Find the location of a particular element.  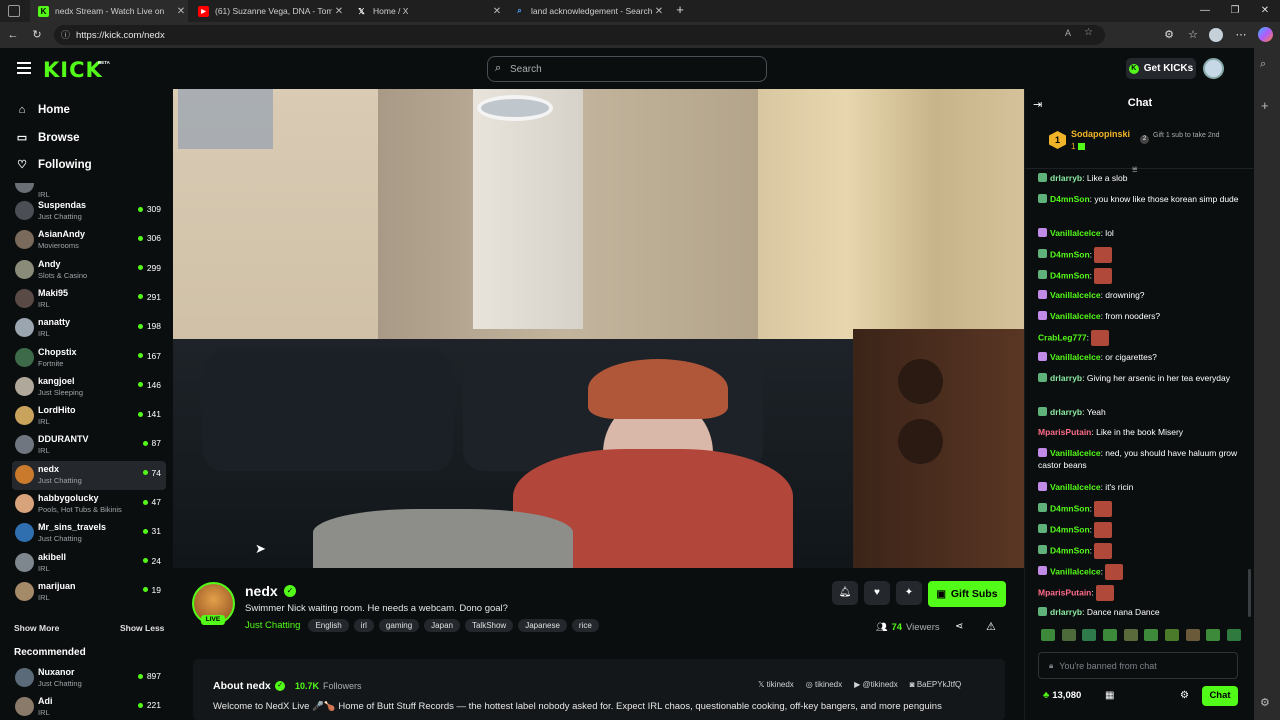

gift-subs-button: ▣ Gift Subs is located at coordinates (967, 594).